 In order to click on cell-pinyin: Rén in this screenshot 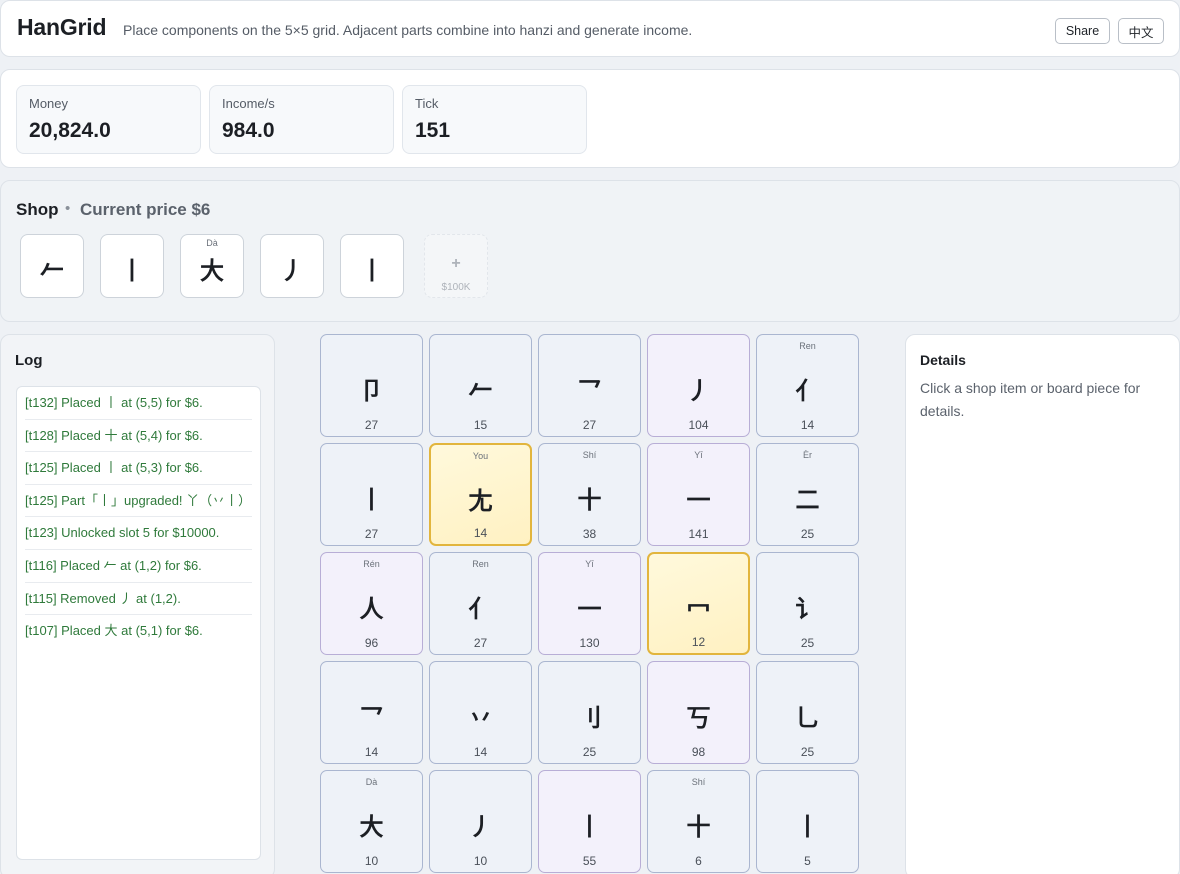, I will do `click(371, 564)`.